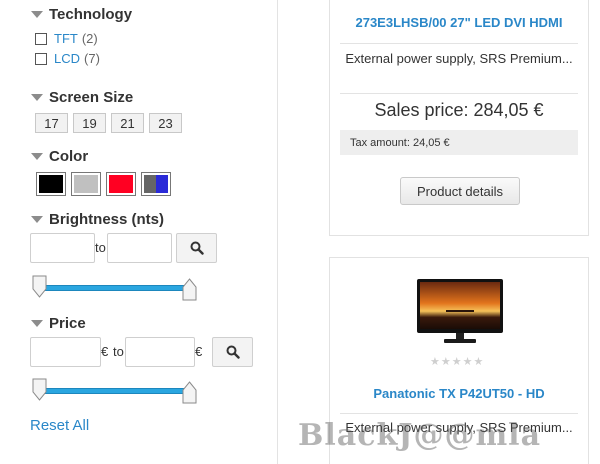 The width and height of the screenshot is (600, 464). I want to click on price-range-slider, so click(115, 391).